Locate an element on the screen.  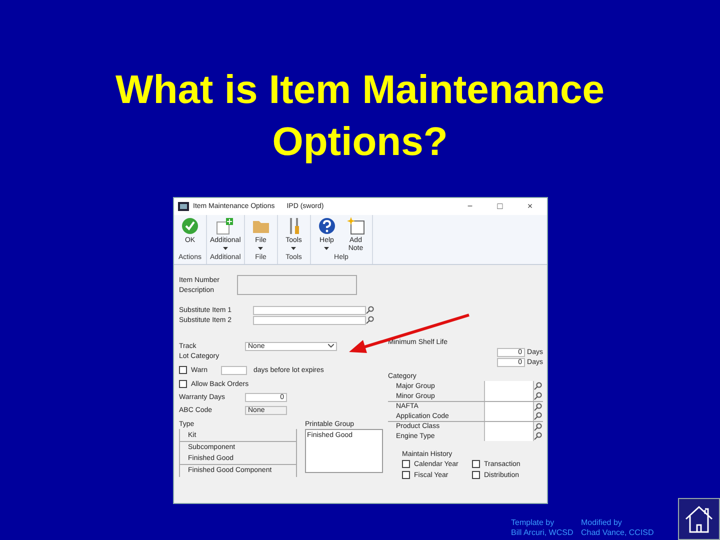
home-button is located at coordinates (699, 519).